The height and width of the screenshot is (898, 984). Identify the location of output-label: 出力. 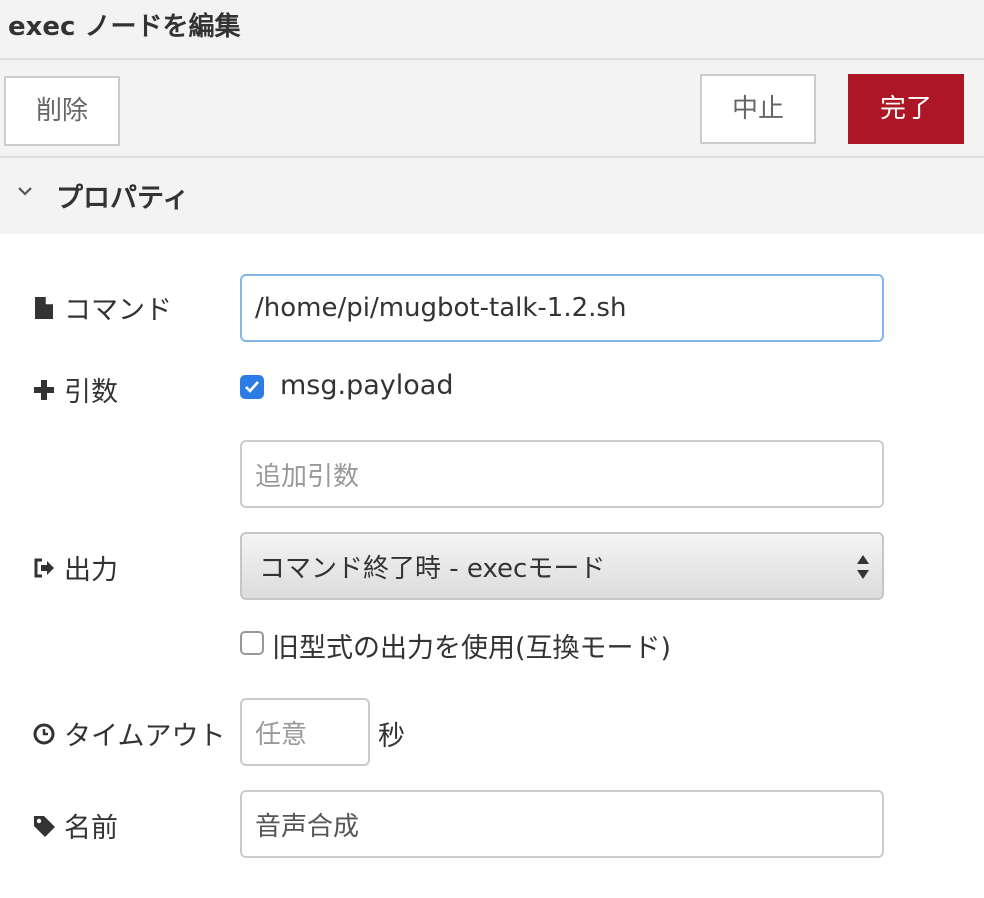
(75, 567).